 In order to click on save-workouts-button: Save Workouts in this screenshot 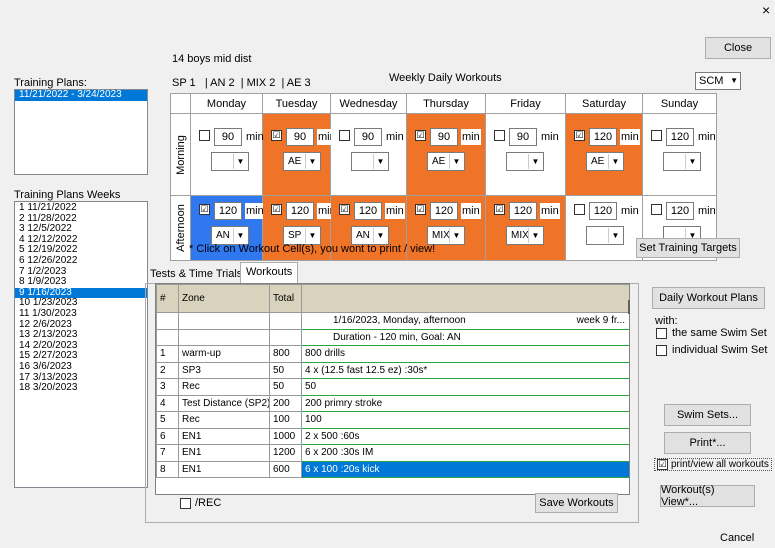, I will do `click(576, 503)`.